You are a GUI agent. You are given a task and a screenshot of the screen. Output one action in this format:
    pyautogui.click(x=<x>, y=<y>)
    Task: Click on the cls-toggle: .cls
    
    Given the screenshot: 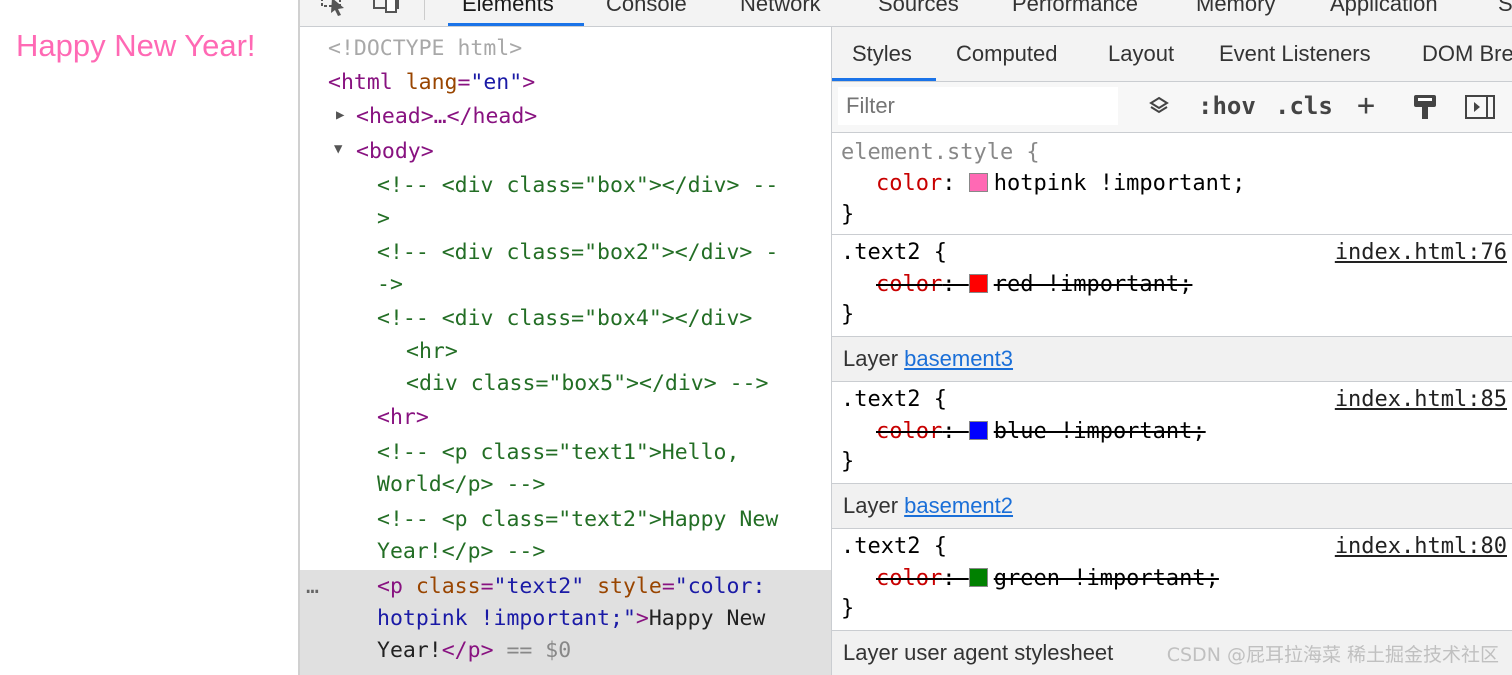 What is the action you would take?
    pyautogui.click(x=1304, y=106)
    